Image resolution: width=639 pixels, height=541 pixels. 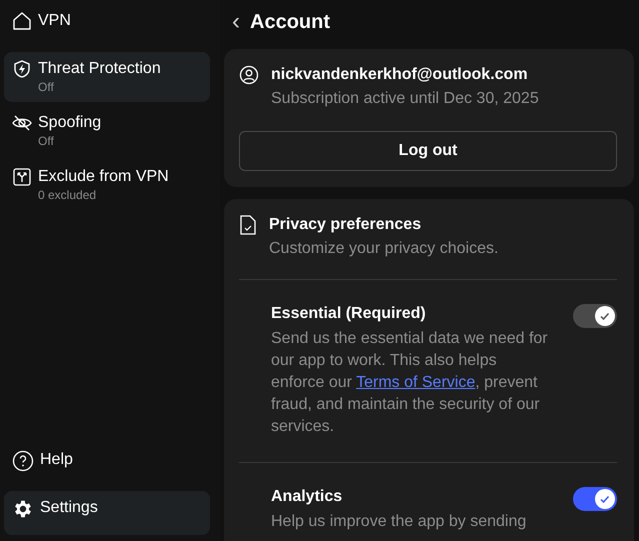 I want to click on option-title: Analytics, so click(x=306, y=496).